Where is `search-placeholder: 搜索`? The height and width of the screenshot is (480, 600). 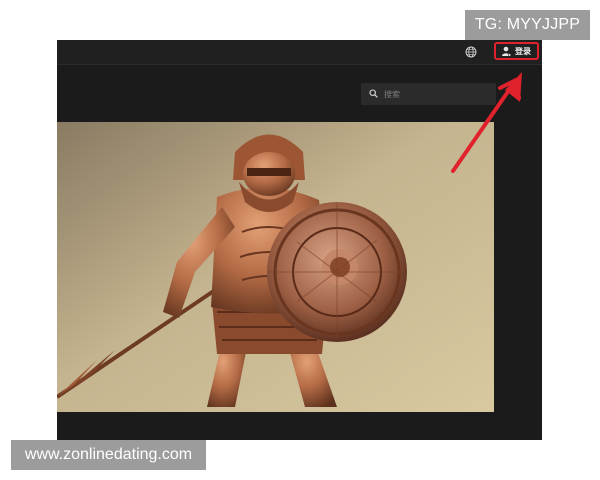 search-placeholder: 搜索 is located at coordinates (392, 94).